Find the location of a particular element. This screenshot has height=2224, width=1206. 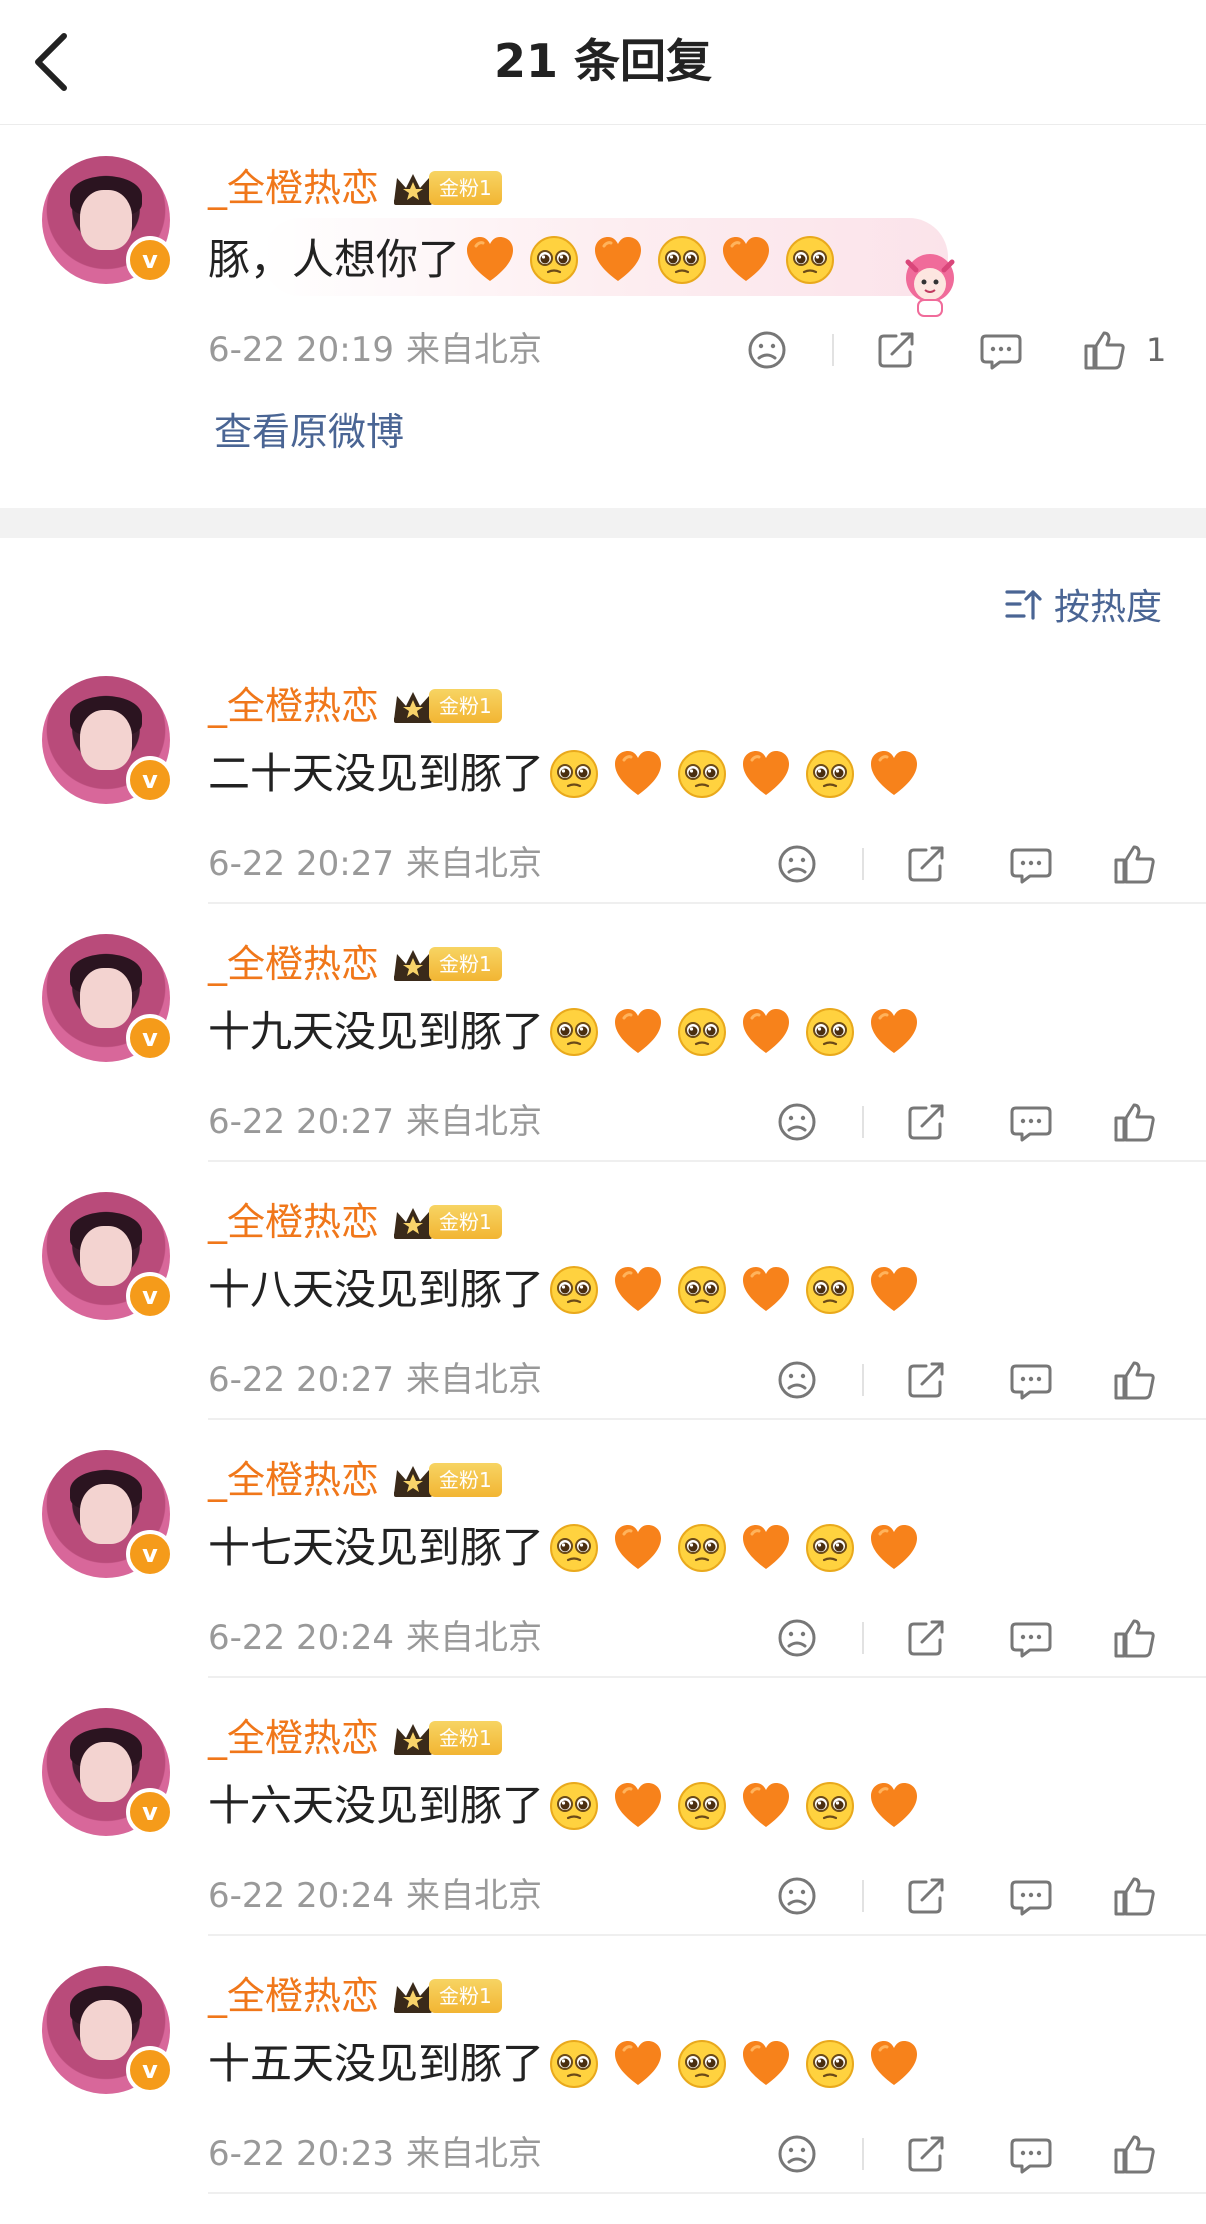

meta-text: 6-22 20:23 来自北京 is located at coordinates (375, 2154).